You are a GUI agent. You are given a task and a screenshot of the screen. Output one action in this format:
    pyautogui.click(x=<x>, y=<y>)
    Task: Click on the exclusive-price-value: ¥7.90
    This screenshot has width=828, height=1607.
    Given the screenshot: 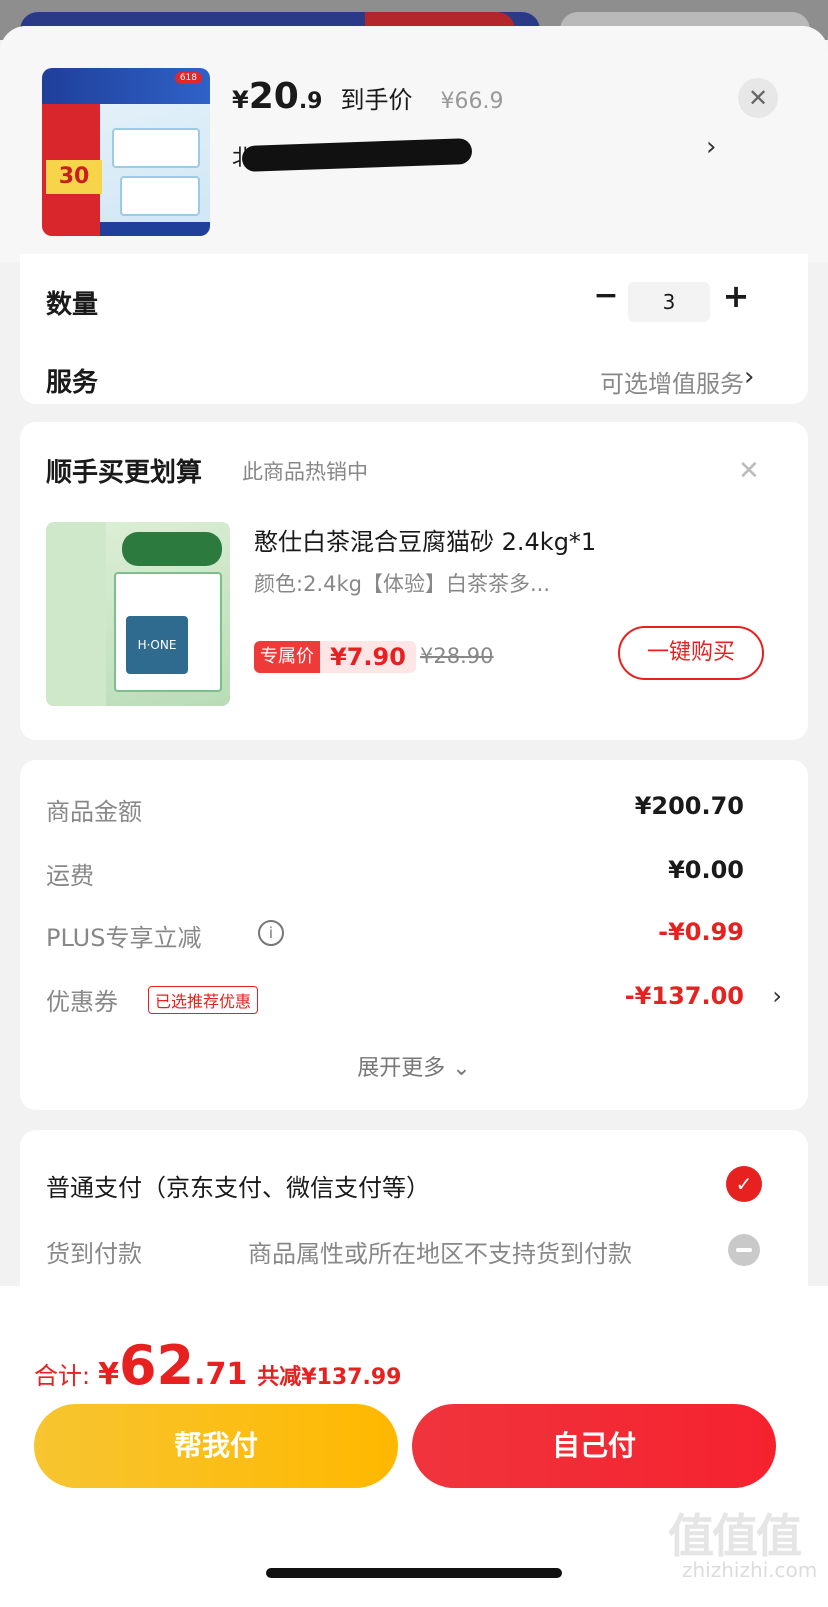 What is the action you would take?
    pyautogui.click(x=368, y=657)
    